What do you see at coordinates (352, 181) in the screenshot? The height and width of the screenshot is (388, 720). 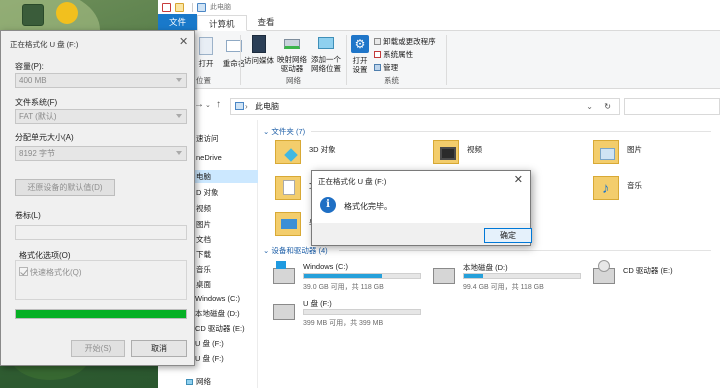 I see `messagebox-title: 正在格式化 U 盘 (F:)` at bounding box center [352, 181].